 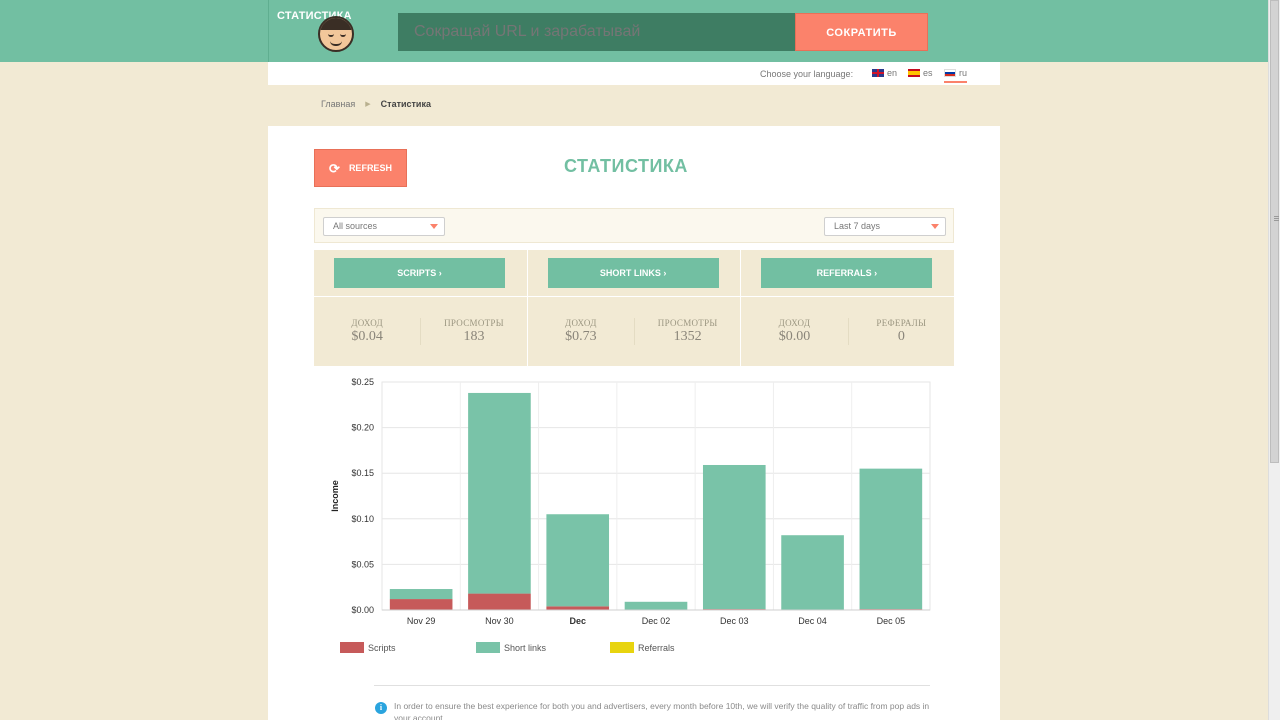 I want to click on period-select: Last 7 days, so click(x=885, y=226).